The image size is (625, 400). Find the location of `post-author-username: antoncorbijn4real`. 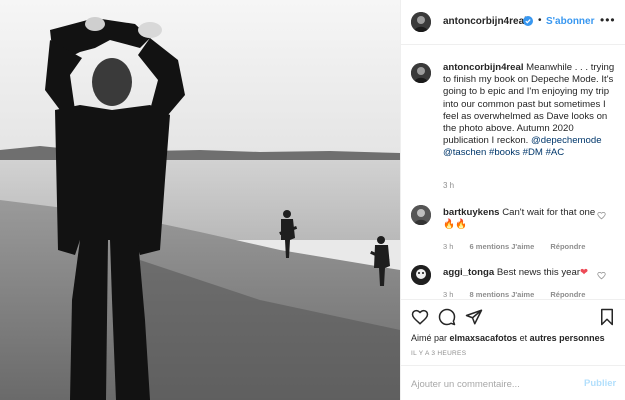

post-author-username: antoncorbijn4real is located at coordinates (485, 21).